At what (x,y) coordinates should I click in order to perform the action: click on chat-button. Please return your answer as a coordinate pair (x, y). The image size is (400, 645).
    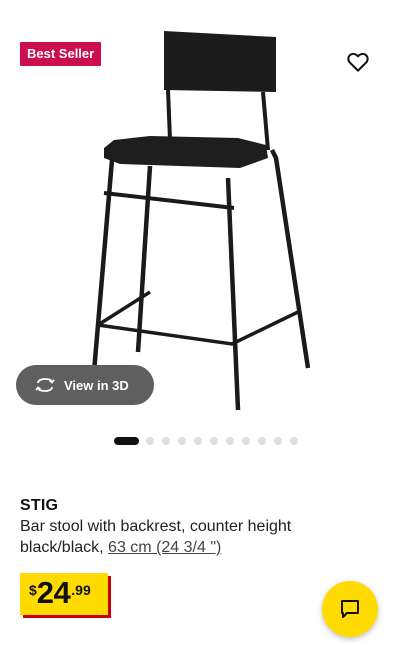
    Looking at the image, I should click on (350, 609).